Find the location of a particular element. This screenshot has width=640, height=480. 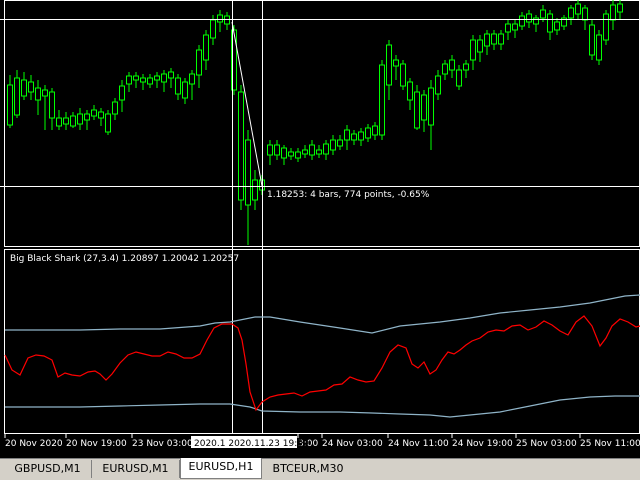

time-axis-label: 25 Nov 11:00 is located at coordinates (610, 444).